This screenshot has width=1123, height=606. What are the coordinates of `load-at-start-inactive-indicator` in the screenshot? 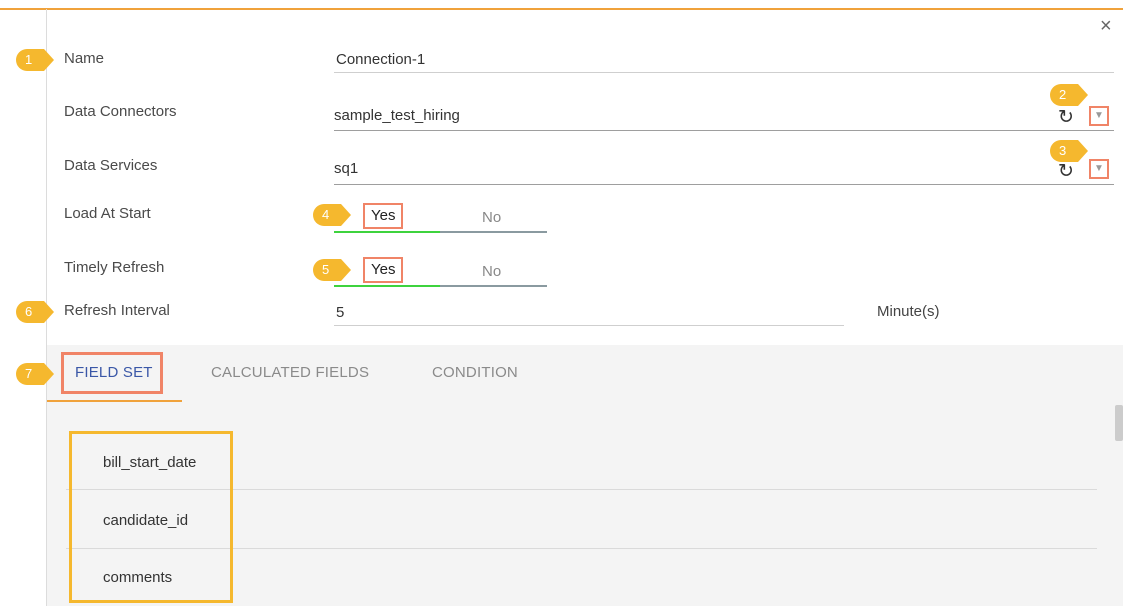 It's located at (493, 232).